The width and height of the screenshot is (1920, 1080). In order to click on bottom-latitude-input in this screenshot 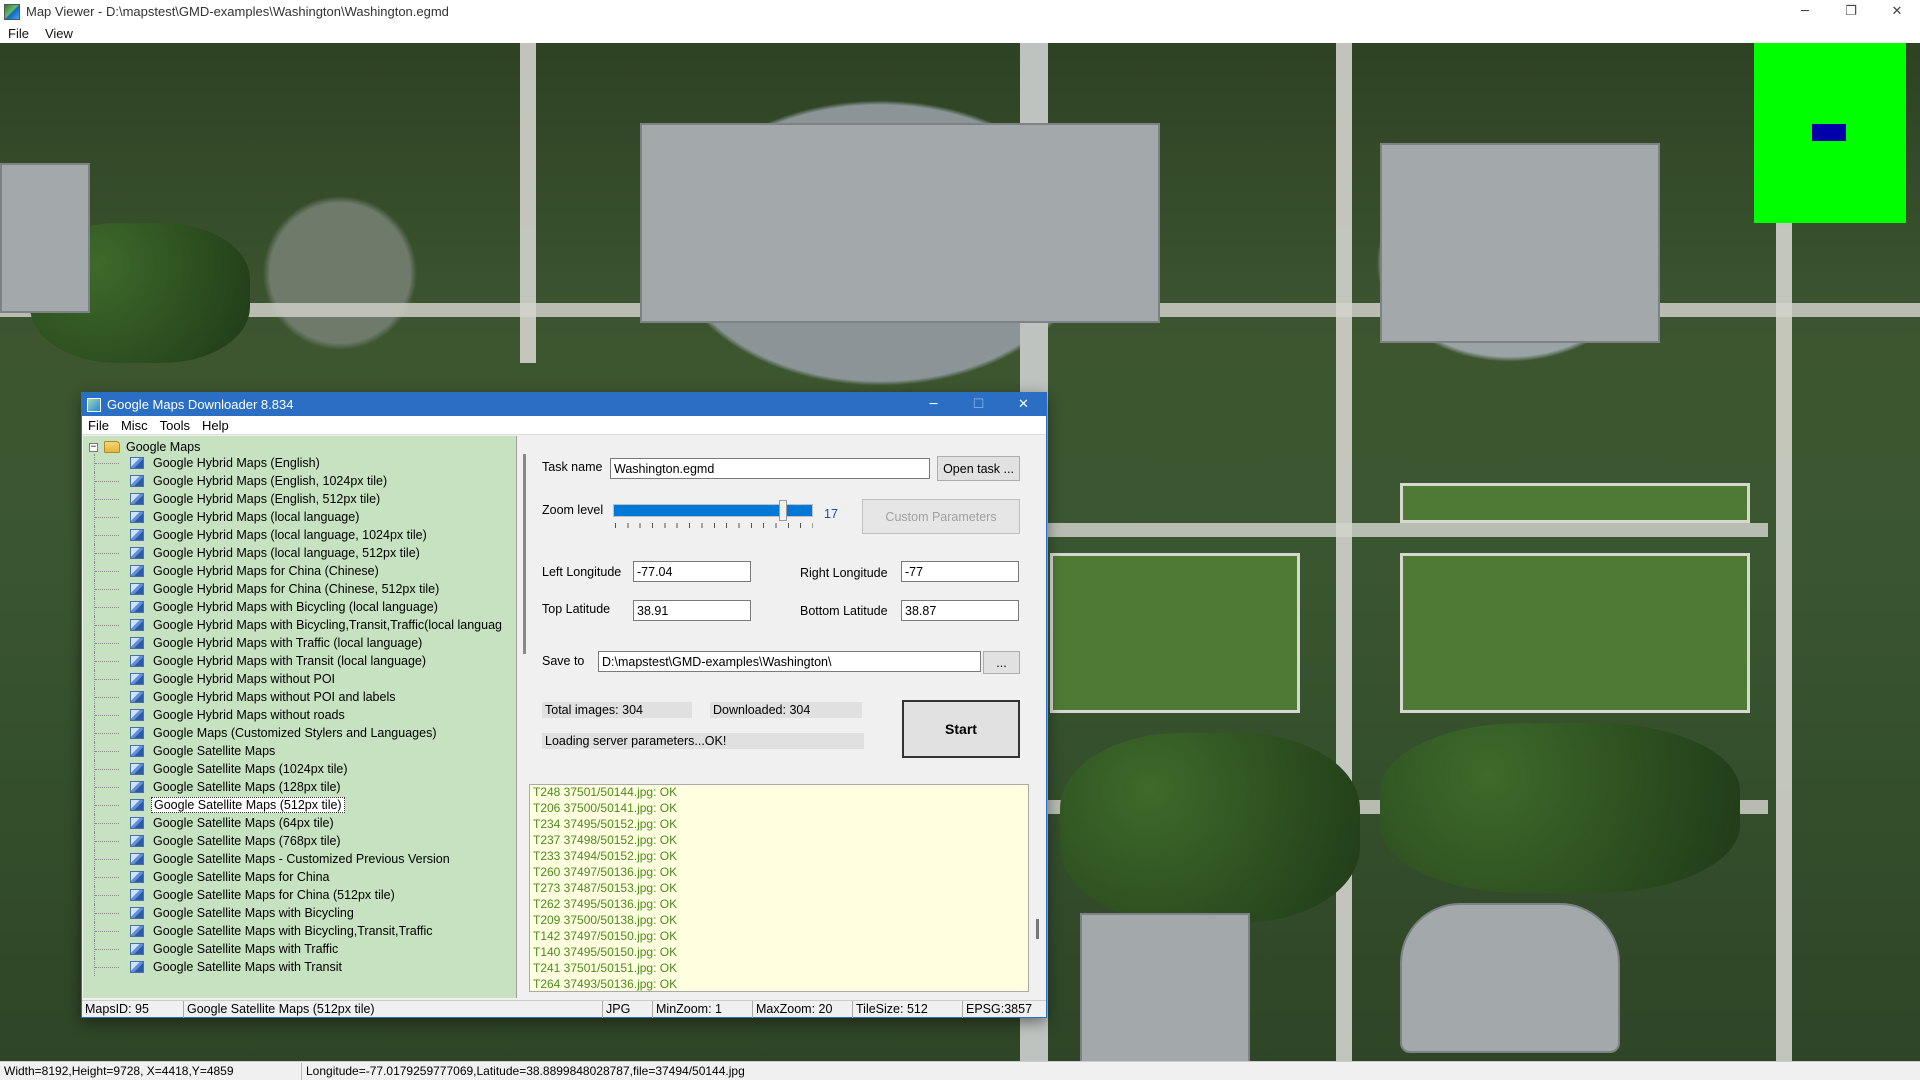, I will do `click(960, 610)`.